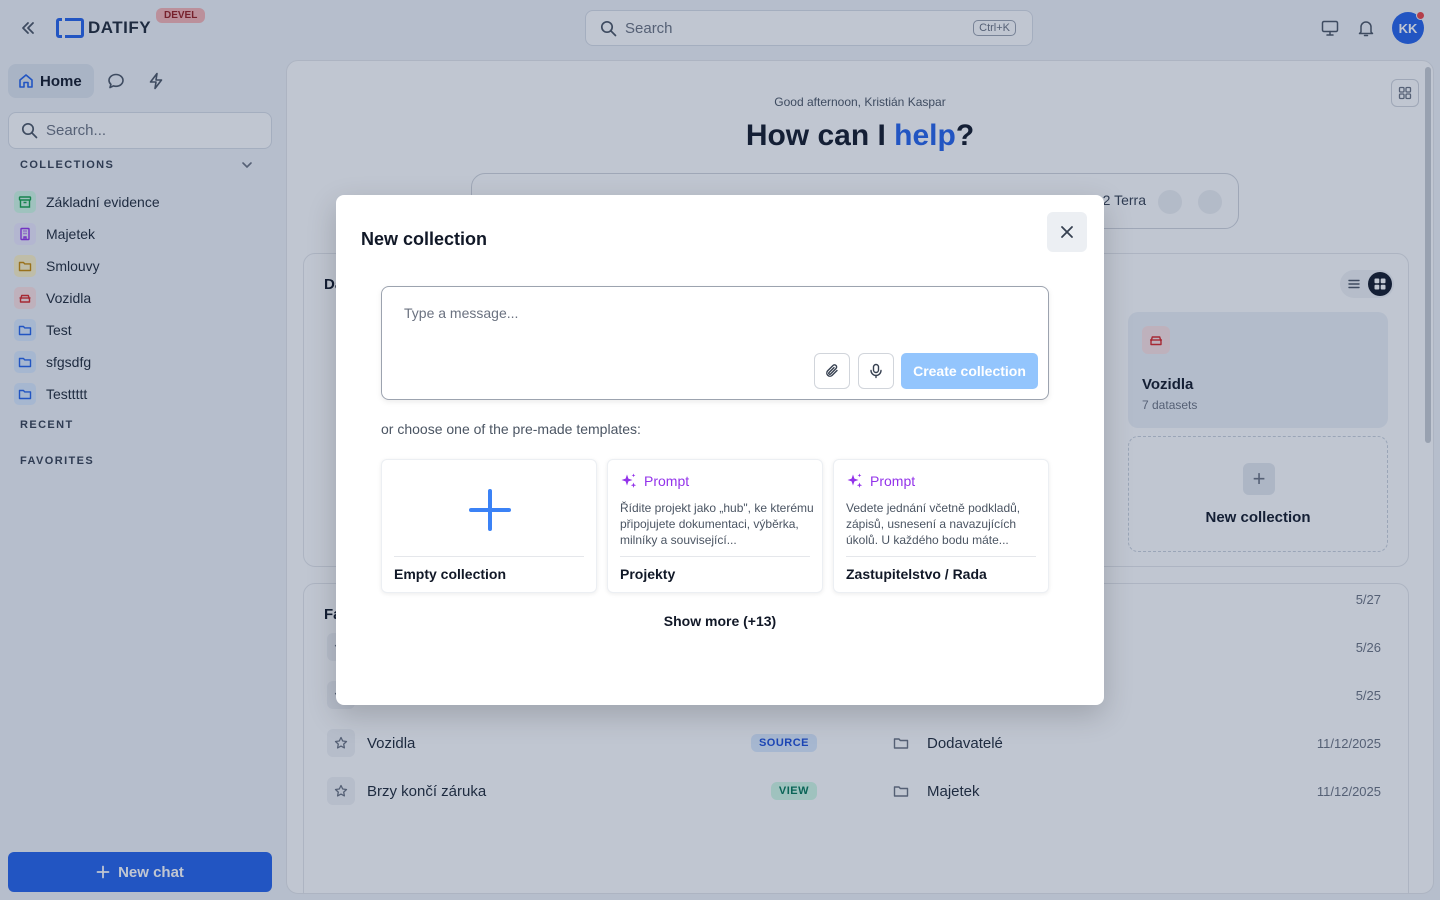 The height and width of the screenshot is (900, 1440). I want to click on collection-composer: Create collection, so click(715, 343).